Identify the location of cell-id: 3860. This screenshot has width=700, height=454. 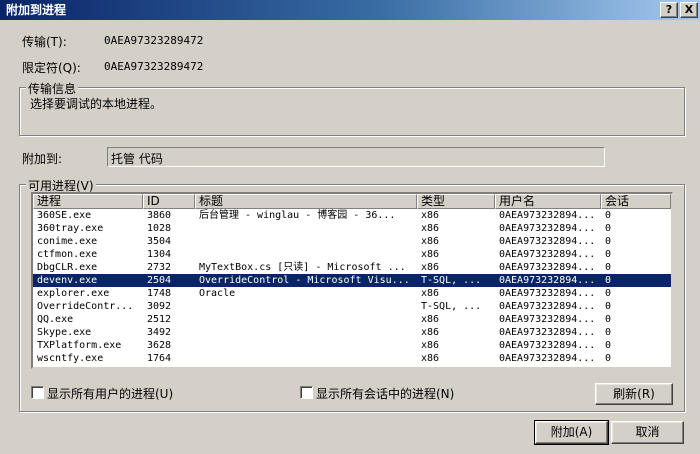
(159, 215).